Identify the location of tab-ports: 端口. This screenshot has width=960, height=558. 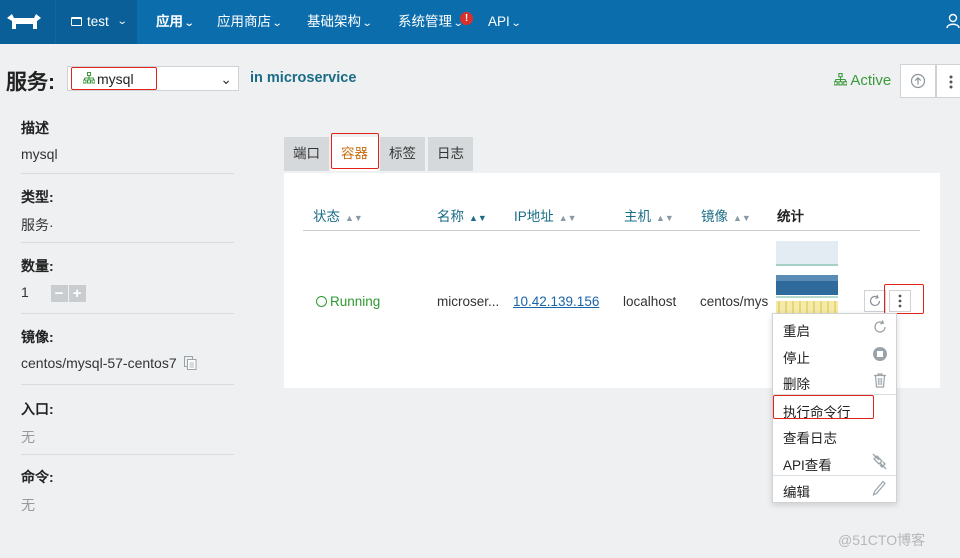
(306, 154).